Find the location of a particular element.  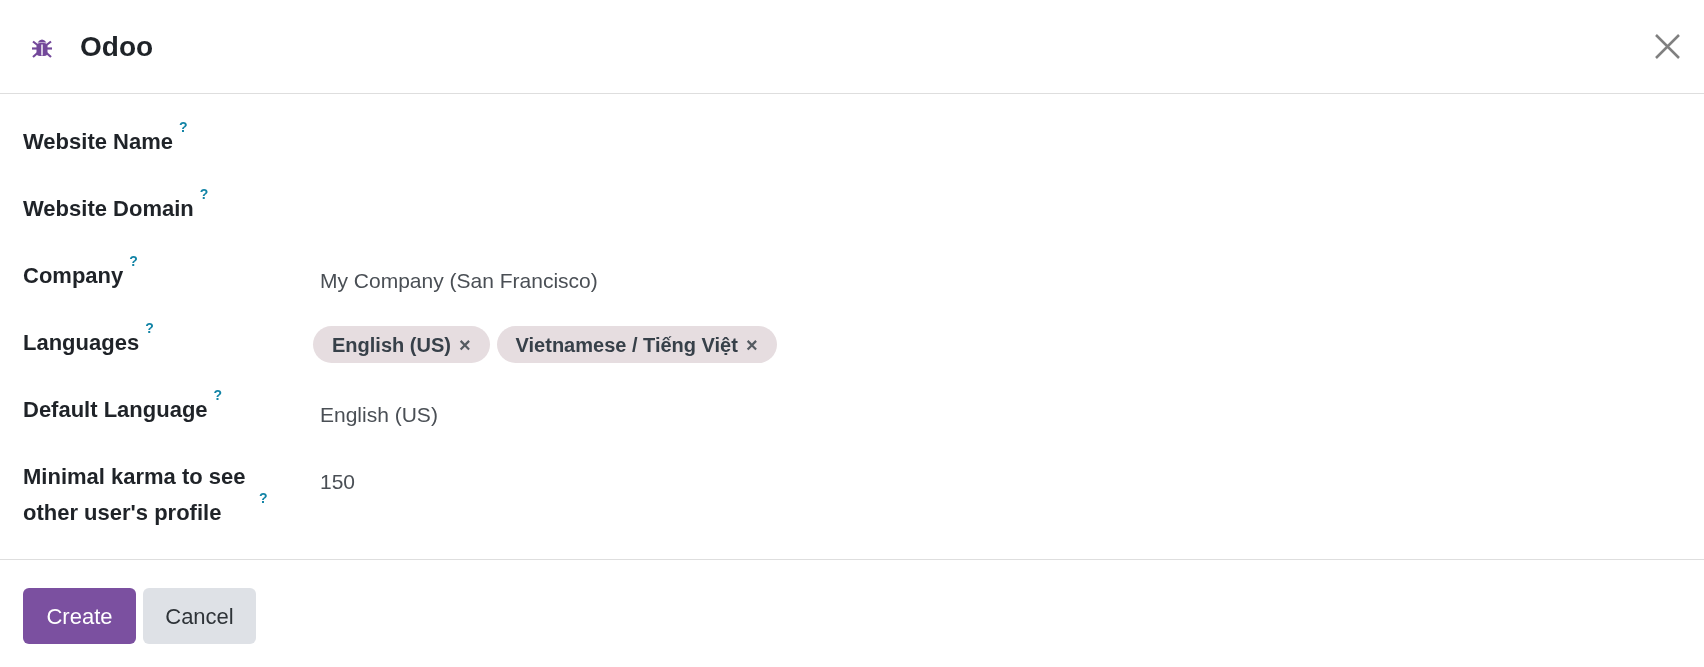

field-label: Minimal karma to see other user's profile is located at coordinates (135, 495).